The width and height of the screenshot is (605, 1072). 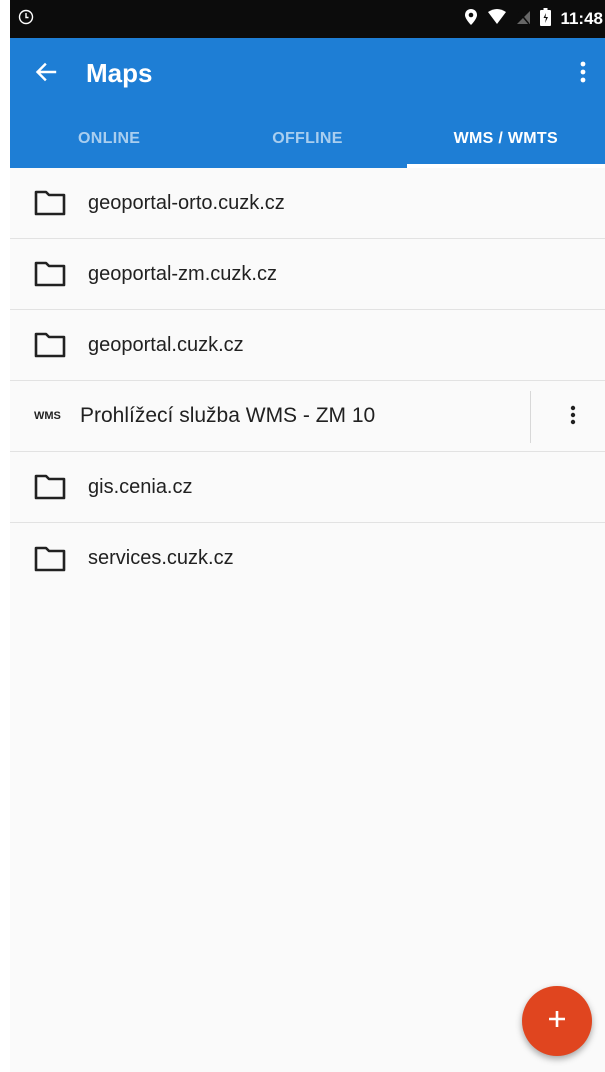 I want to click on tab-offline: OFFLINE, so click(x=307, y=139).